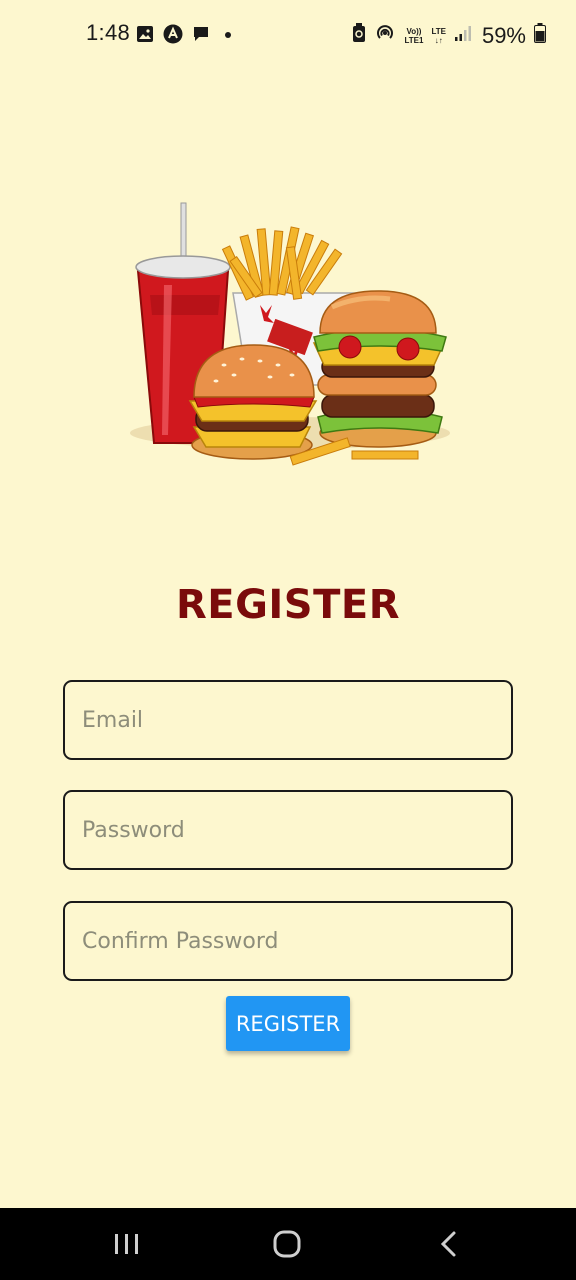  I want to click on battery-percent: 59%, so click(503, 35).